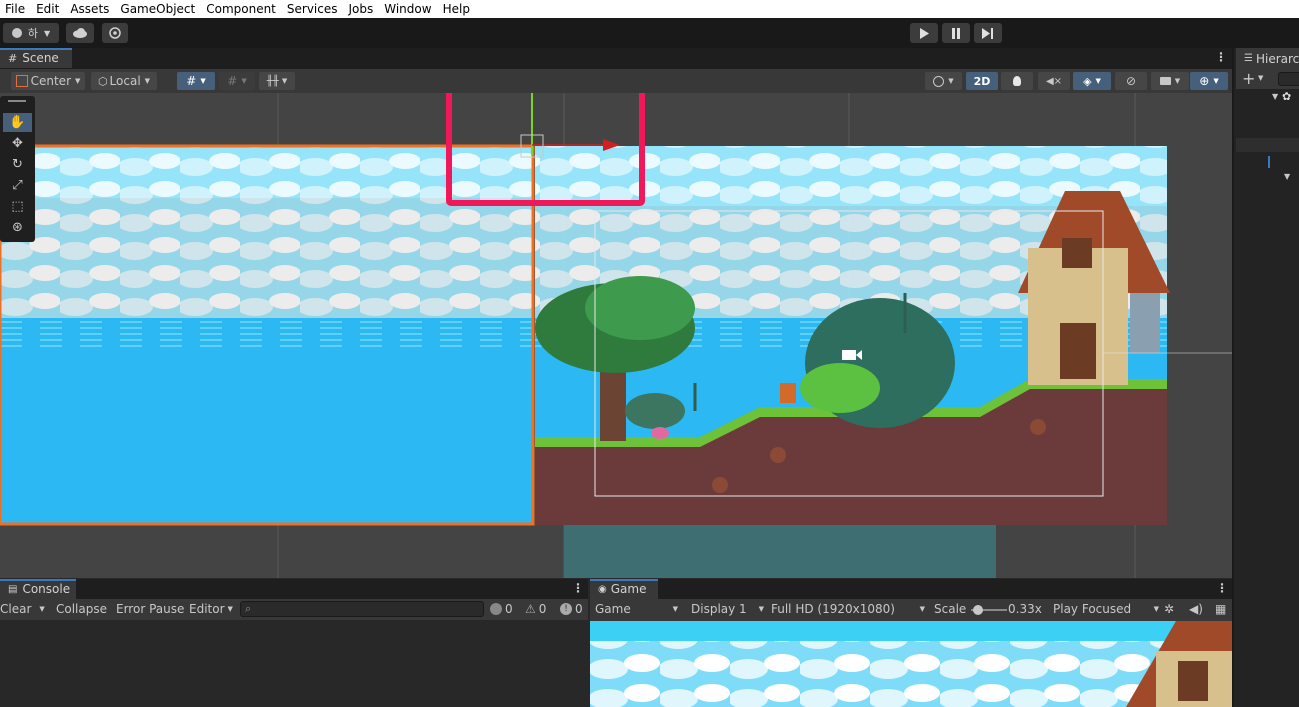 The width and height of the screenshot is (1299, 707). What do you see at coordinates (1169, 609) in the screenshot?
I see `frame-debugger-button: ✲` at bounding box center [1169, 609].